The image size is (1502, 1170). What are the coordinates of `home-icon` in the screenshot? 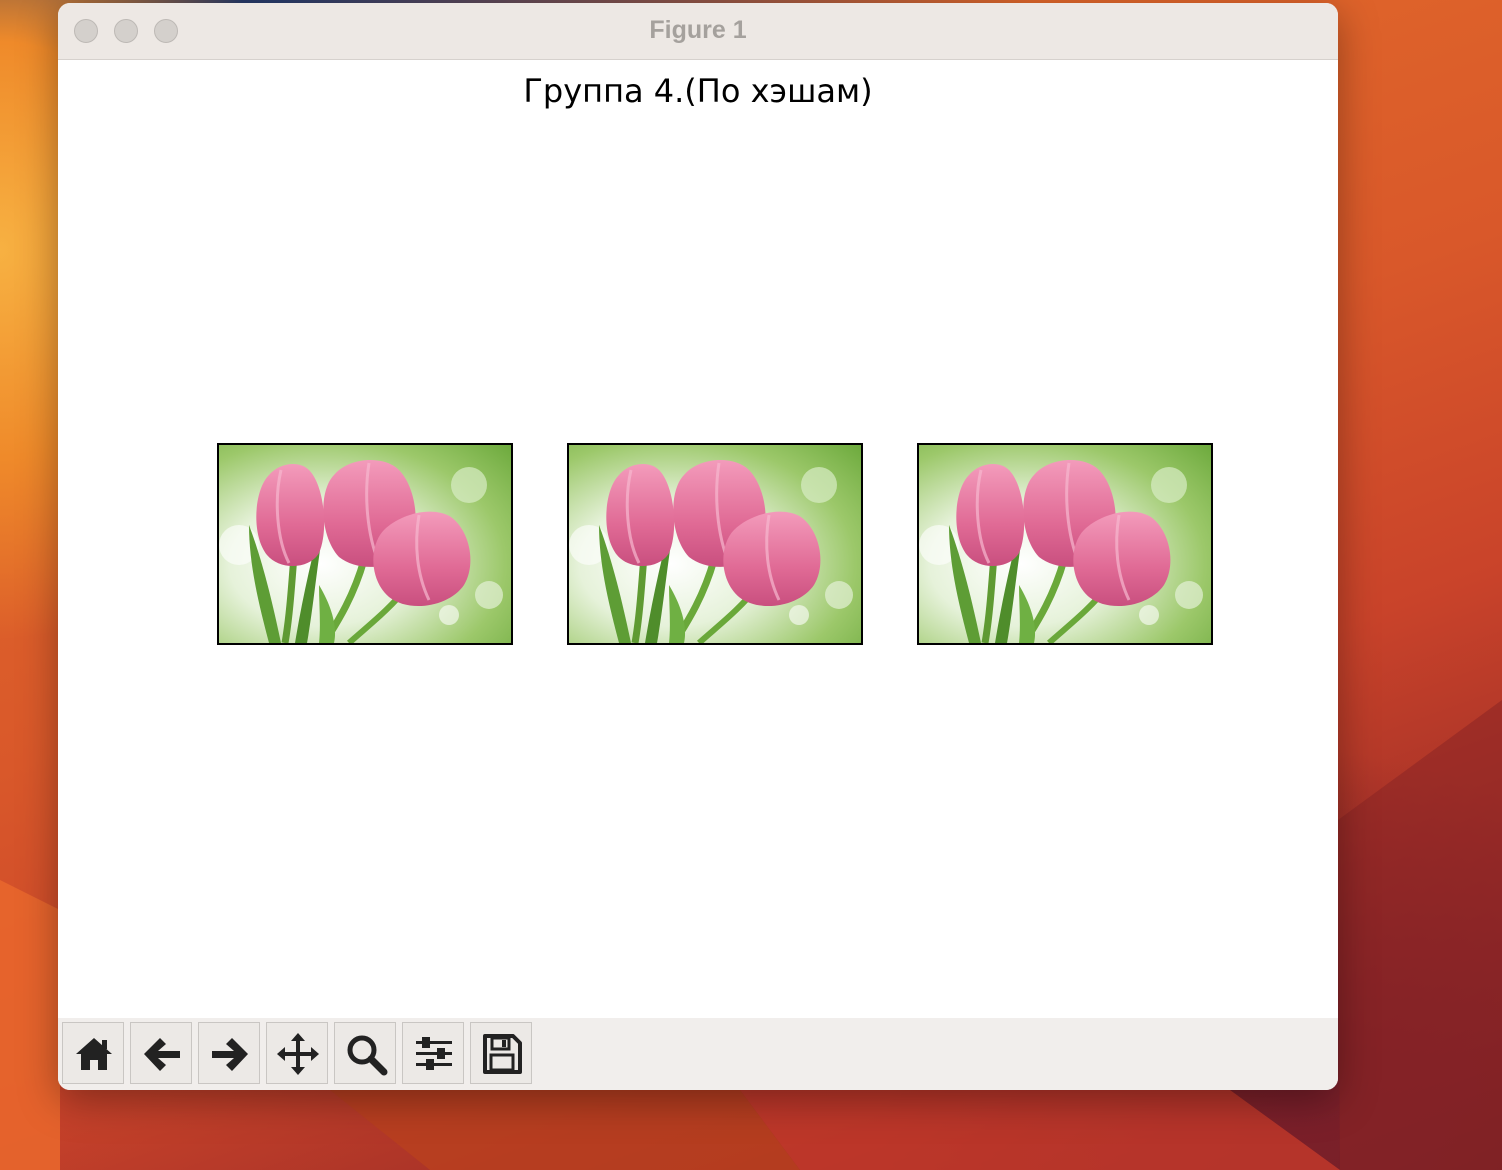 It's located at (94, 1054).